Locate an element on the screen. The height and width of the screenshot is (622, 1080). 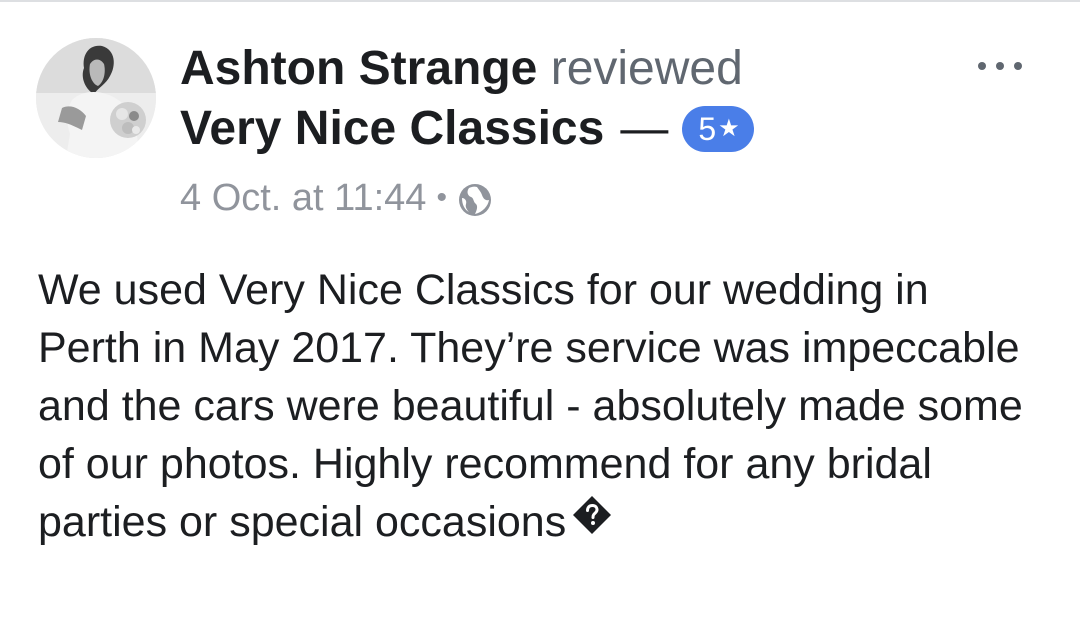
more-options-button is located at coordinates (1000, 66).